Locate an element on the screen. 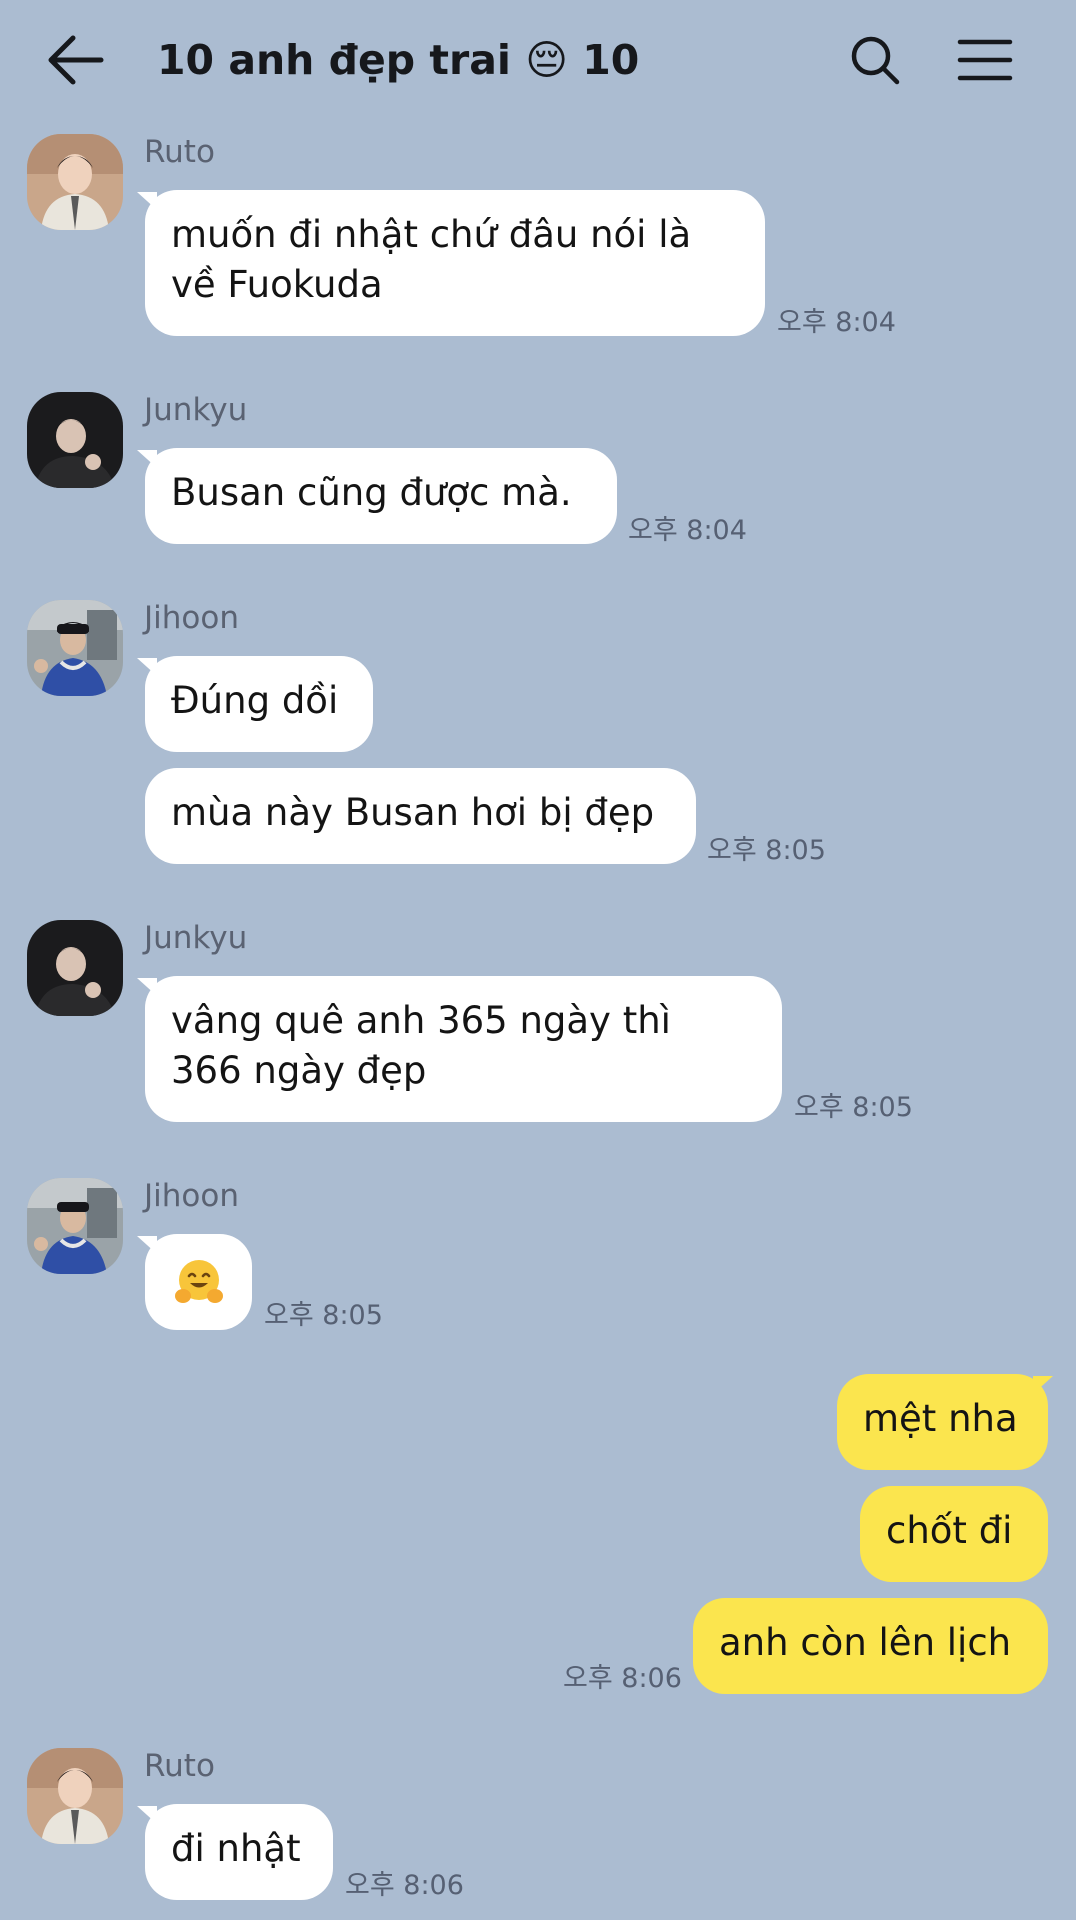 Image resolution: width=1076 pixels, height=1920 pixels. search-button is located at coordinates (875, 60).